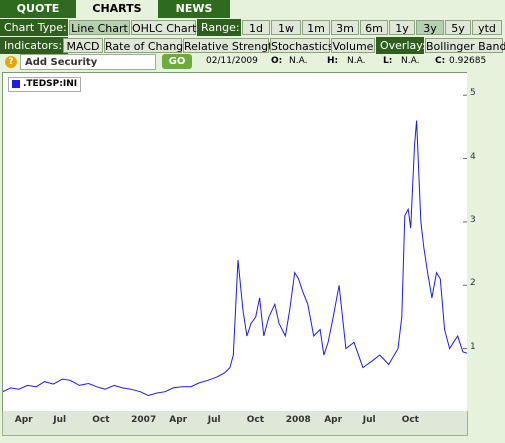 Image resolution: width=505 pixels, height=443 pixels. What do you see at coordinates (430, 27) in the screenshot?
I see `range-3y-button: 3y` at bounding box center [430, 27].